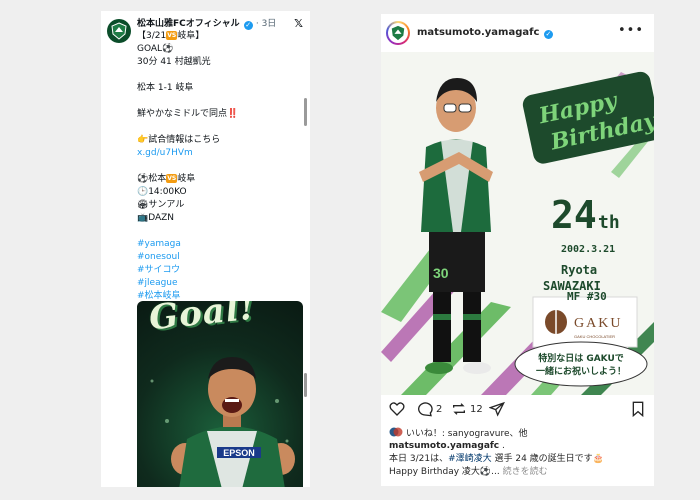 This screenshot has height=500, width=700. Describe the element at coordinates (158, 270) in the screenshot. I see `post-link: #サイコウ` at that location.